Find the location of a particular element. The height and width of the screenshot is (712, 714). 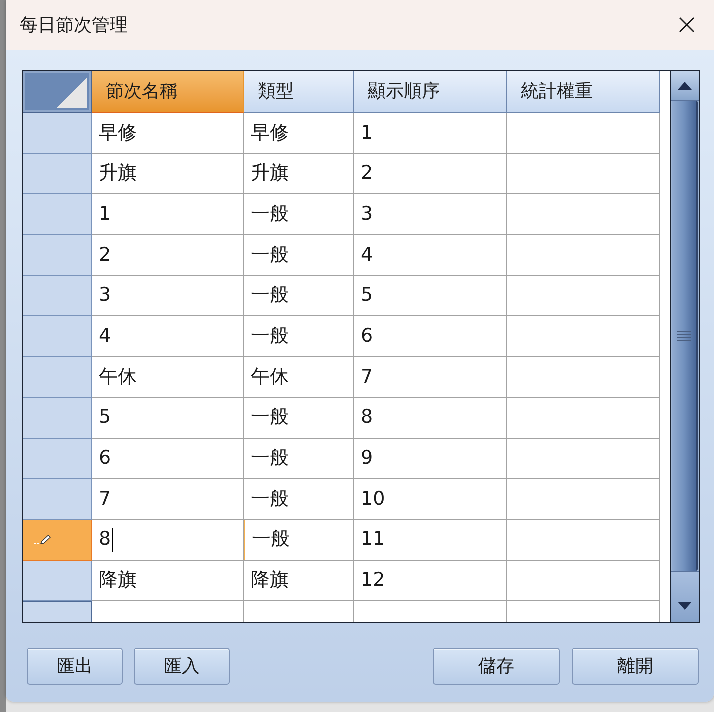

select-all-button is located at coordinates (57, 92).